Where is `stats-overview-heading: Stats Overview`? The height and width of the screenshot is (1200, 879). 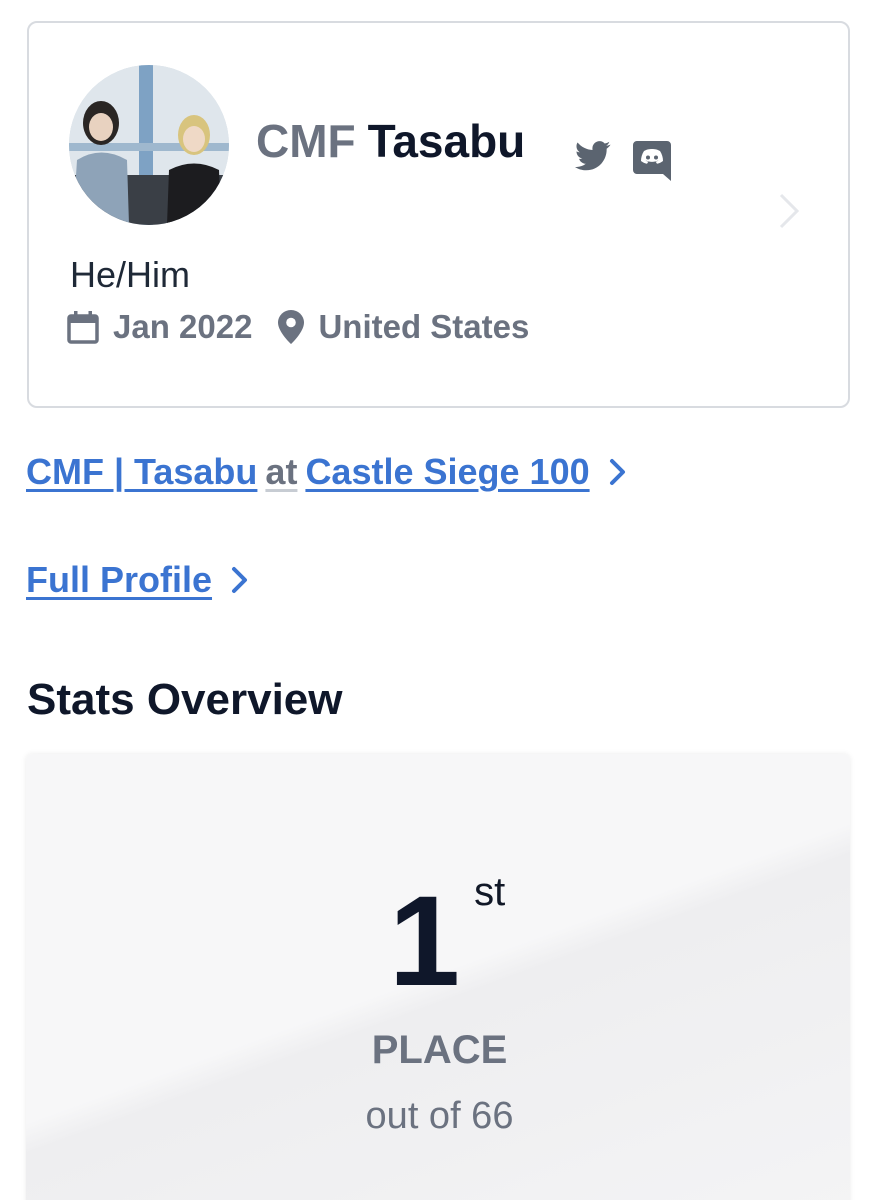 stats-overview-heading: Stats Overview is located at coordinates (185, 699).